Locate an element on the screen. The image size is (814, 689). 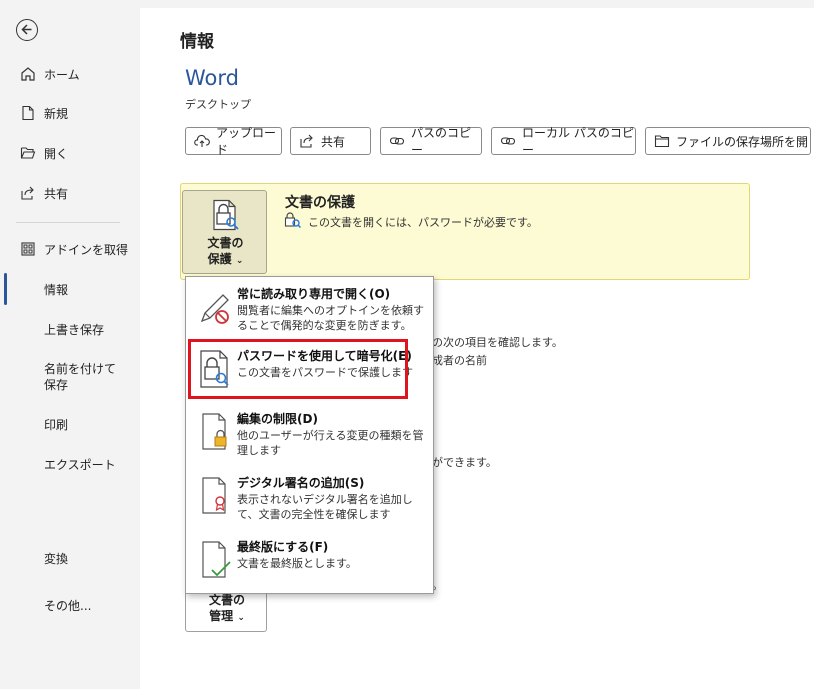
sidebar-item-info: 情報 is located at coordinates (70, 289).